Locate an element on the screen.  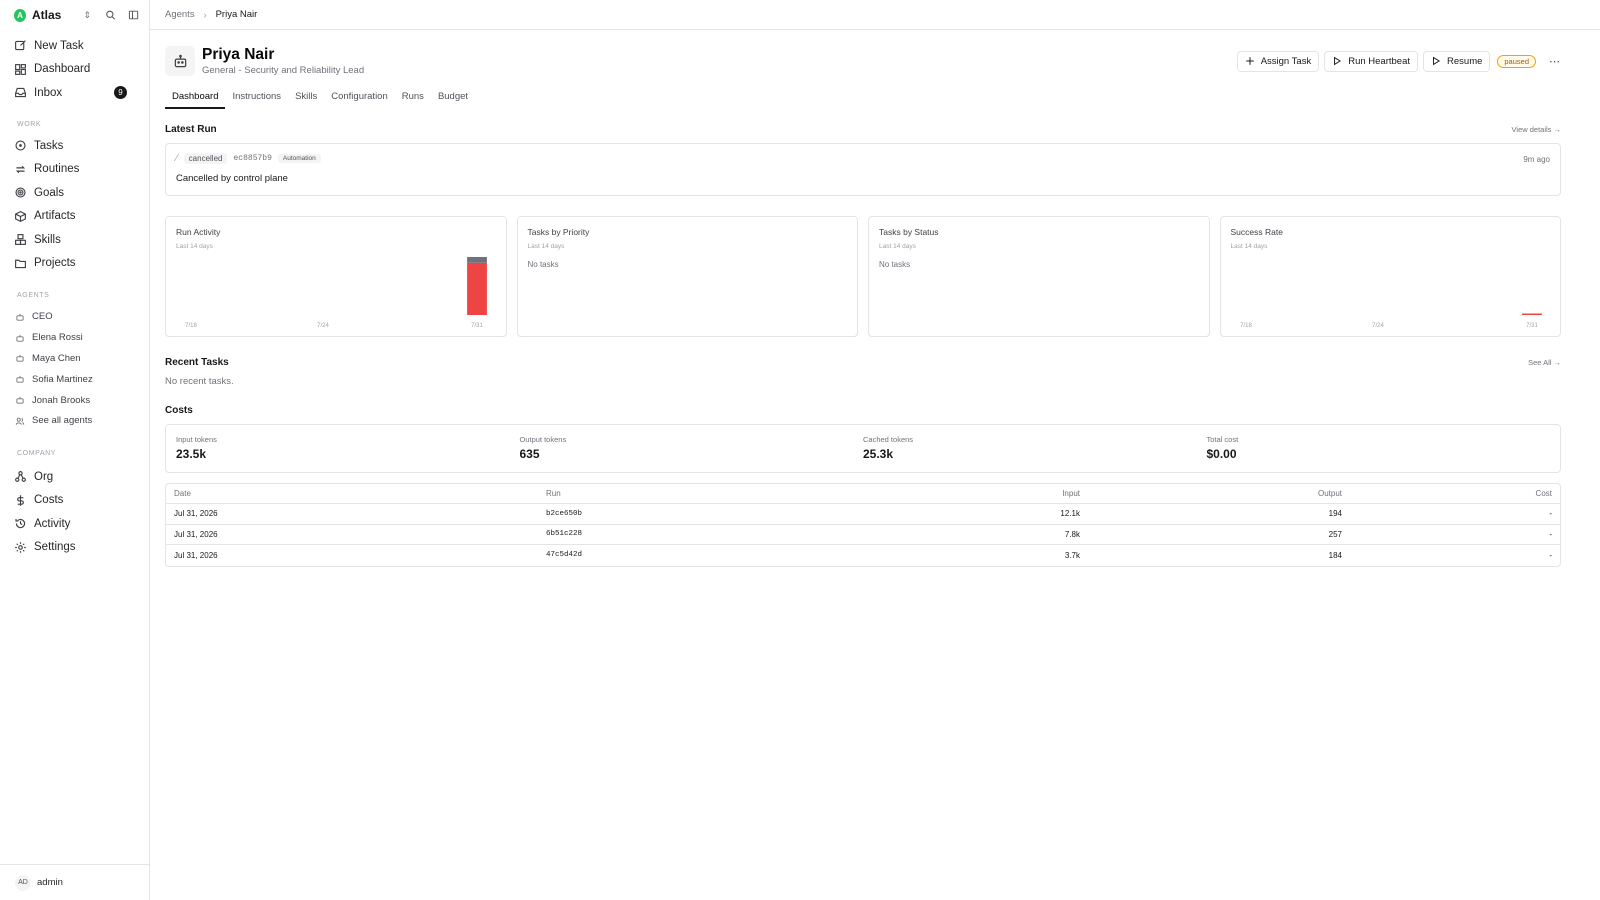
sidebar-agent-jonah-brooks: Jonah Brooks is located at coordinates (74, 400).